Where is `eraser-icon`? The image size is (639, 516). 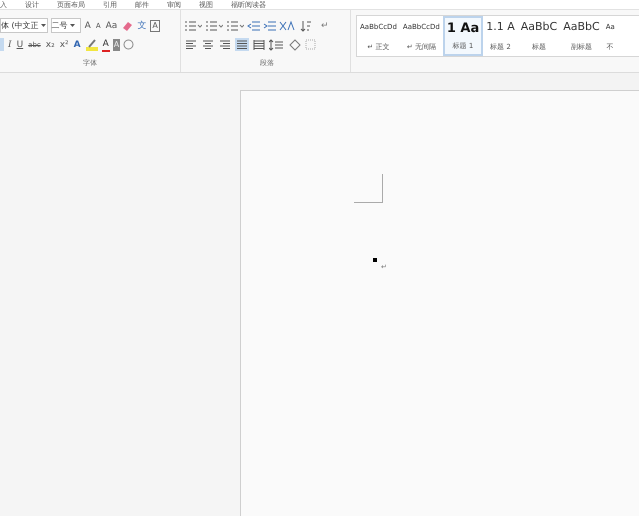 eraser-icon is located at coordinates (127, 26).